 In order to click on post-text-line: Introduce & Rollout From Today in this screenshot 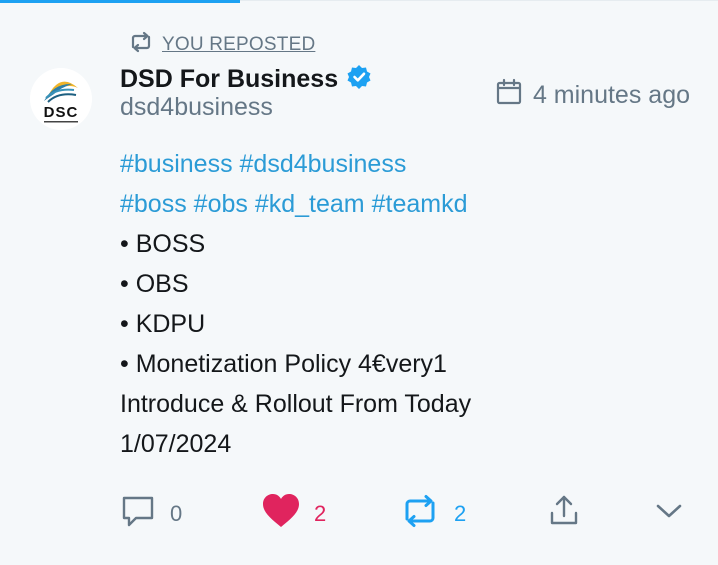, I will do `click(296, 404)`.